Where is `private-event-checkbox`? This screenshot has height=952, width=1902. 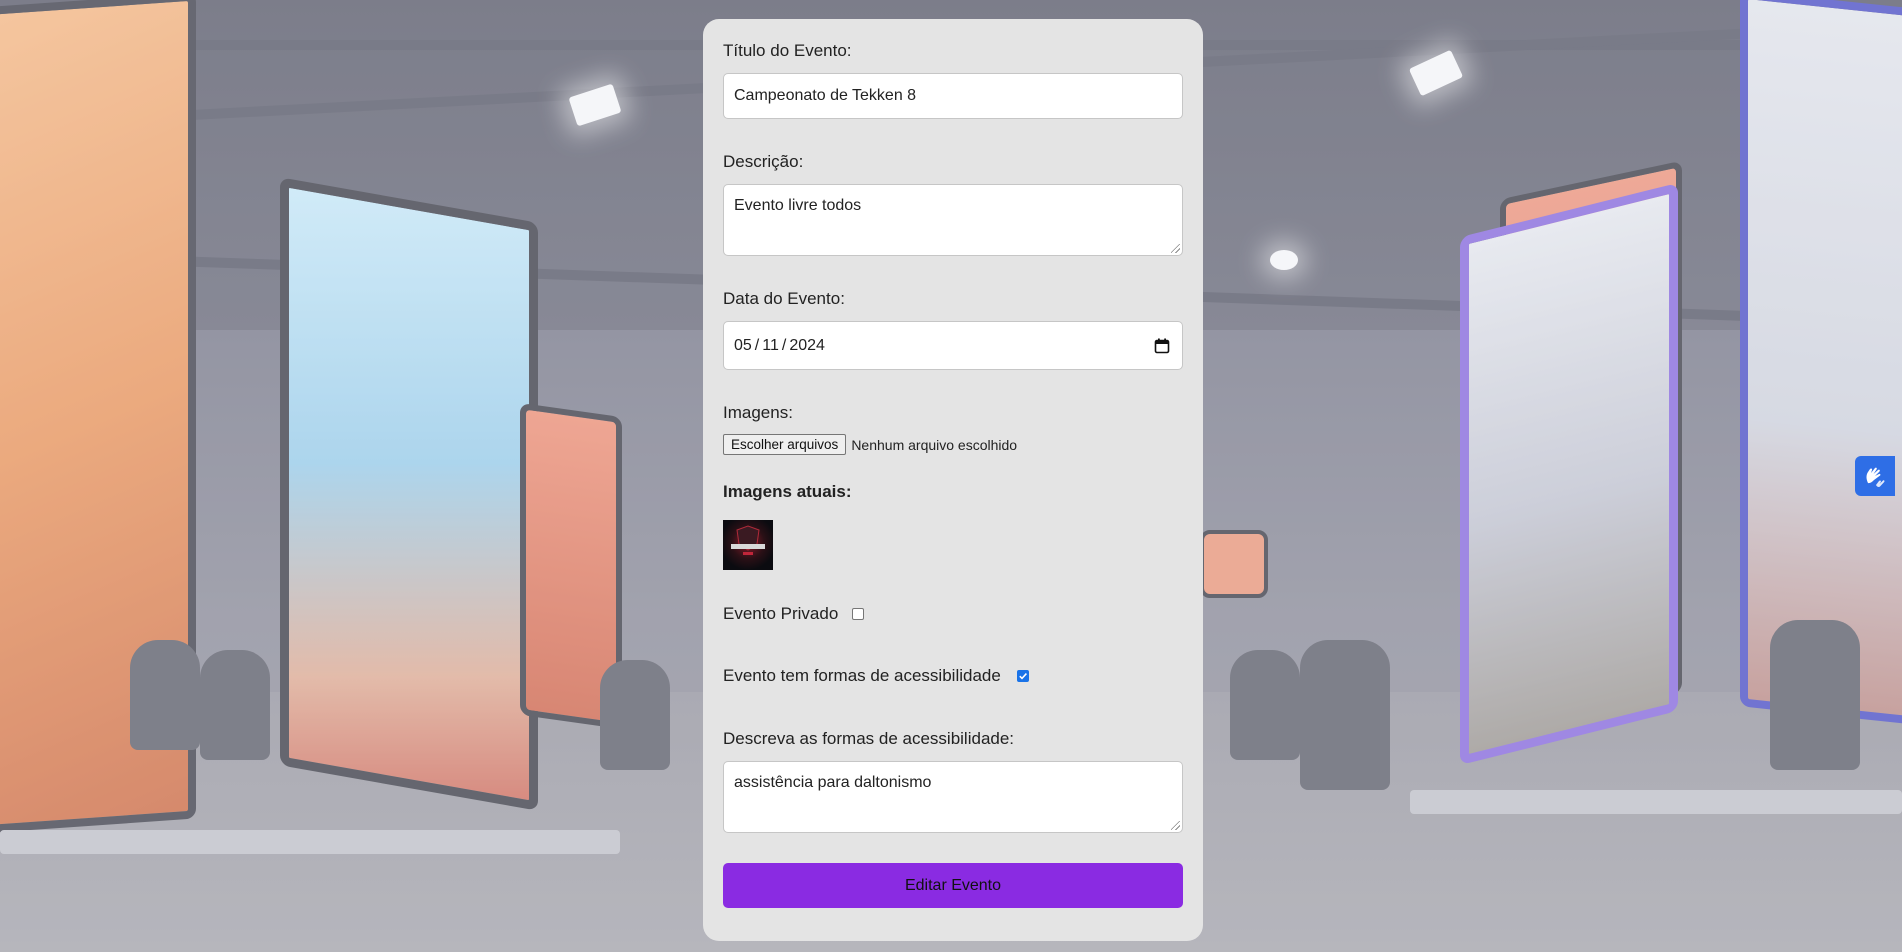
private-event-checkbox is located at coordinates (858, 614).